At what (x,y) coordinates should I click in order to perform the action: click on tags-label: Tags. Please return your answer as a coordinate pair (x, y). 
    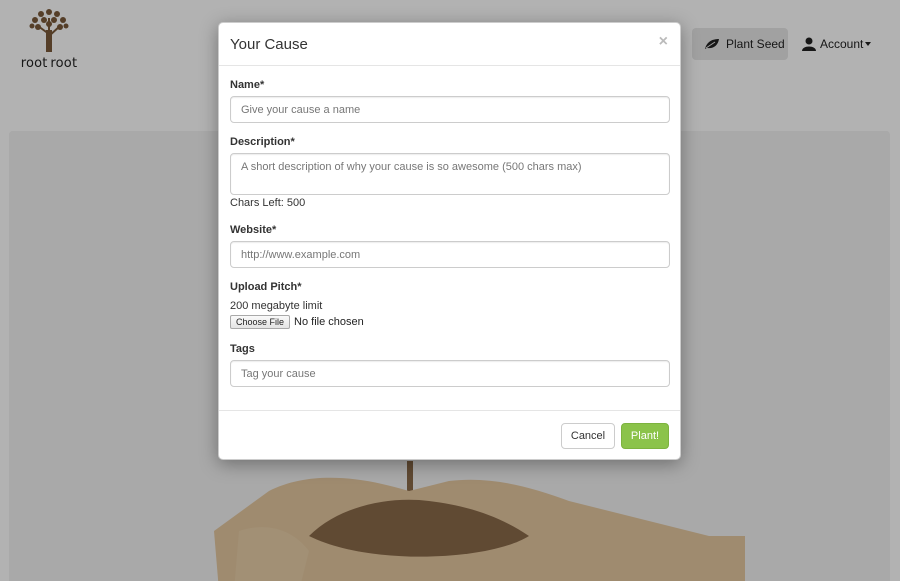
    Looking at the image, I should click on (242, 349).